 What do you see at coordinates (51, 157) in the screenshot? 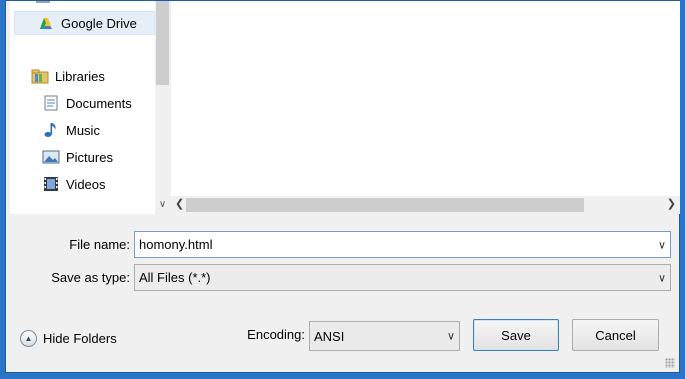
I see `pictures-icon` at bounding box center [51, 157].